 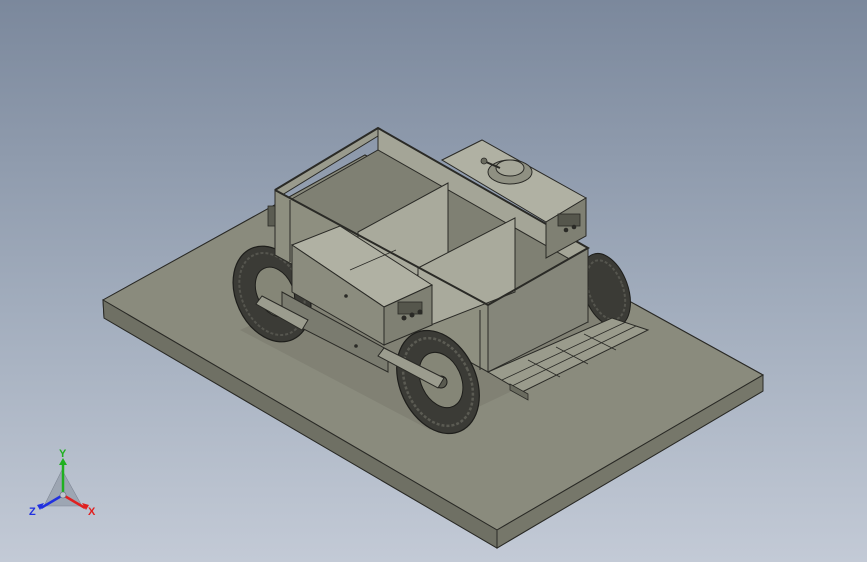 What do you see at coordinates (66, 488) in the screenshot?
I see `orientation-triad: Y X Z` at bounding box center [66, 488].